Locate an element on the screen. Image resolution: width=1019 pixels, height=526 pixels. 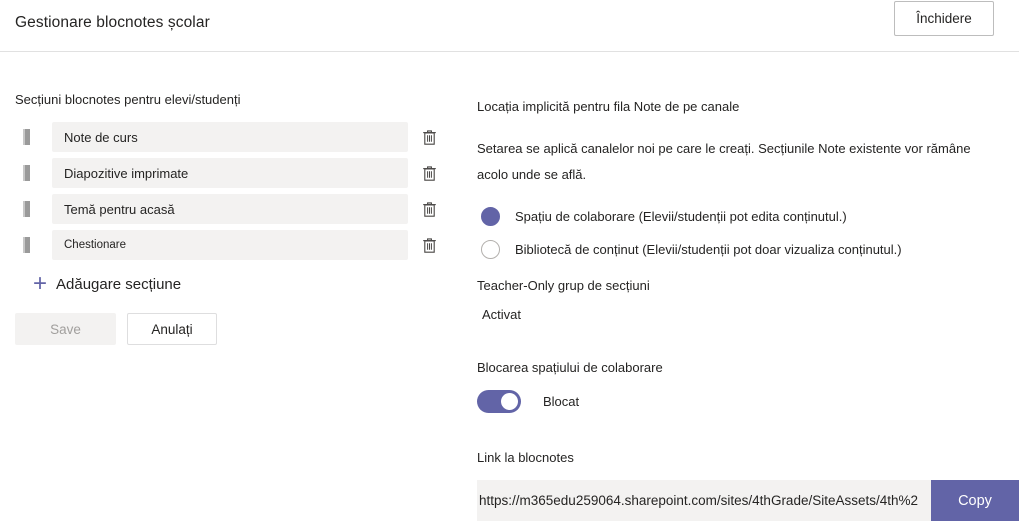
section-name-input: Temă pentru acasă is located at coordinates (230, 209).